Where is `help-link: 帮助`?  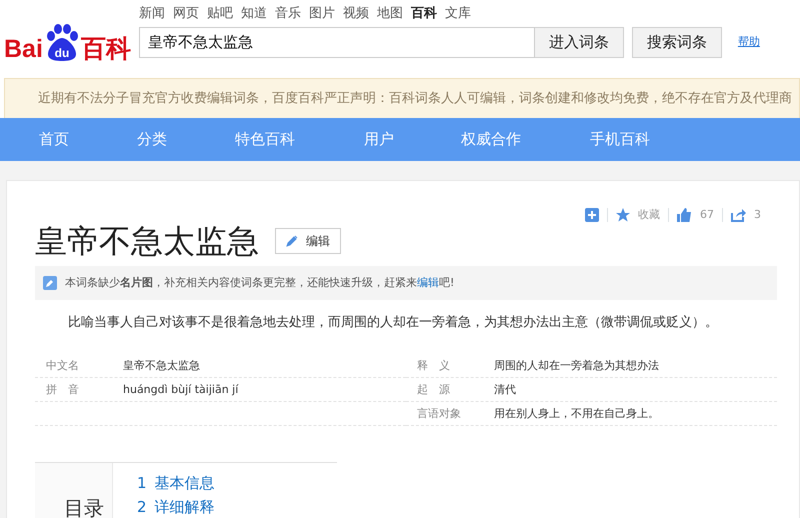
help-link: 帮助 is located at coordinates (749, 42).